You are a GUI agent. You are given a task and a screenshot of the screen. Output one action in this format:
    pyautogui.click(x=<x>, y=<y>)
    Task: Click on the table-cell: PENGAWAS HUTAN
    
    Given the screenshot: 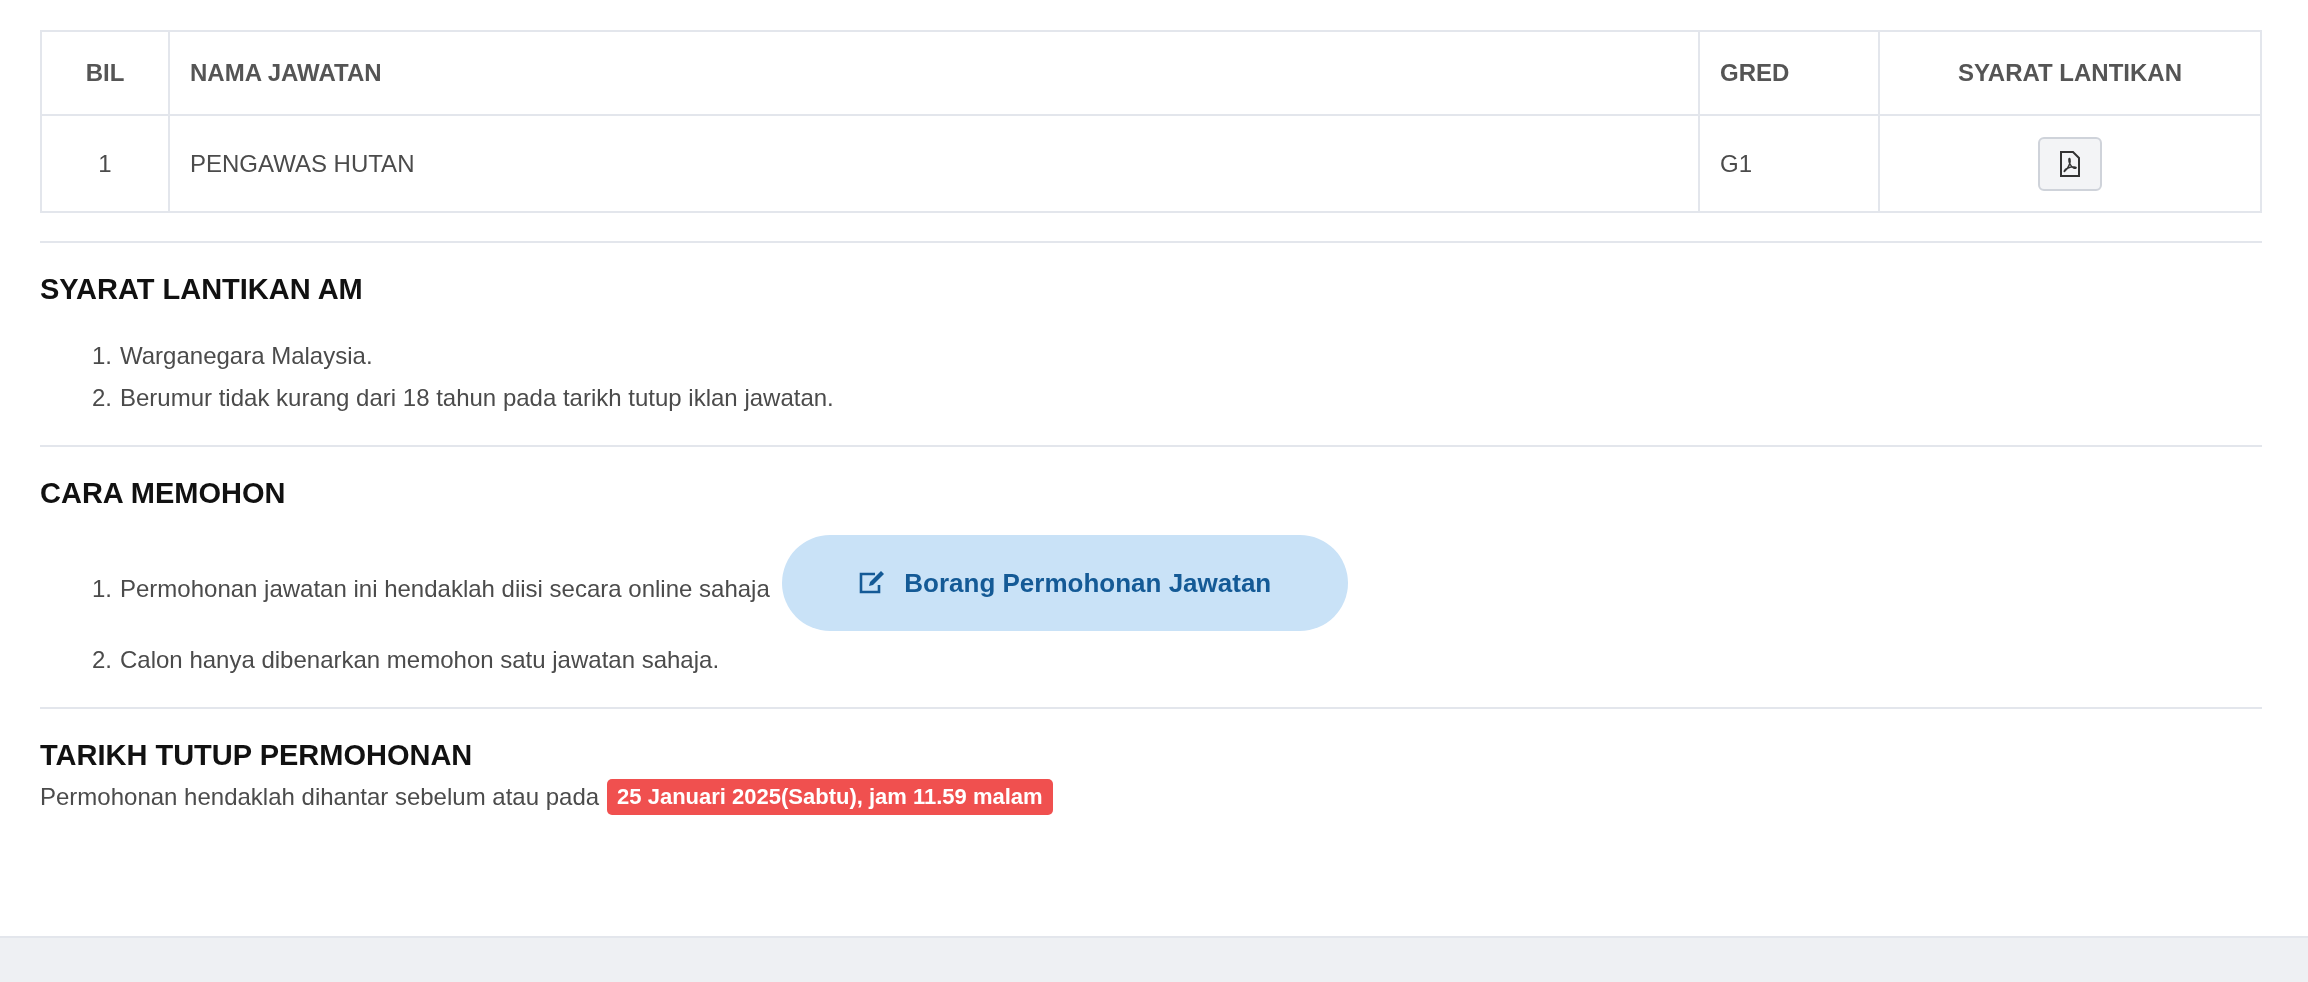 What is the action you would take?
    pyautogui.click(x=934, y=163)
    